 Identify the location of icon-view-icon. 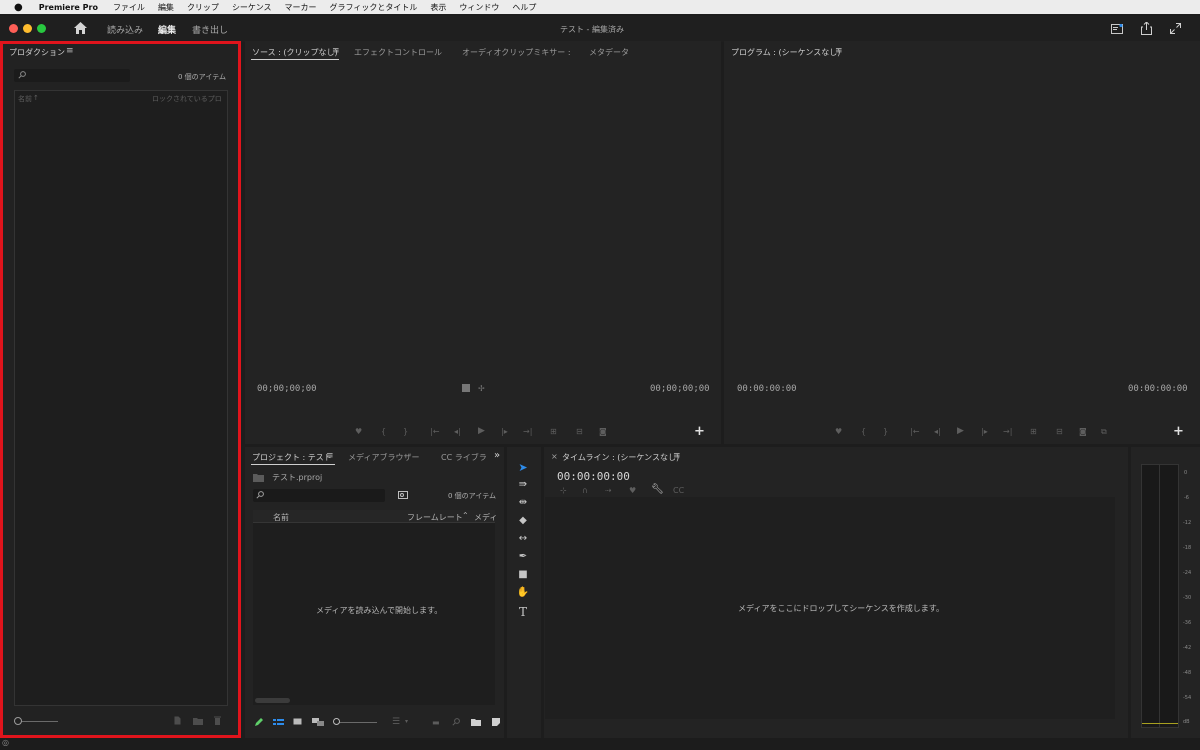
(297, 722).